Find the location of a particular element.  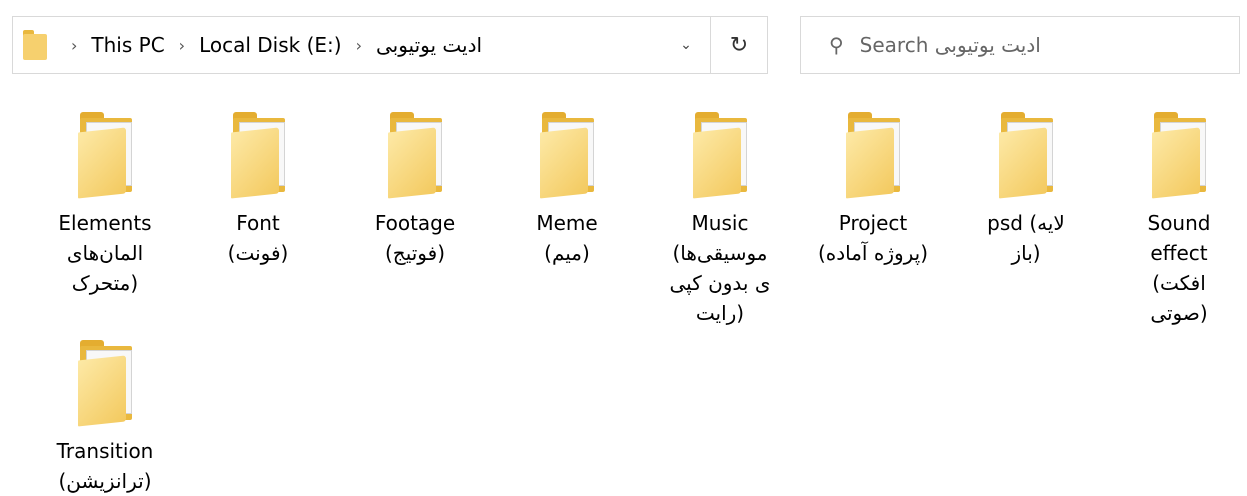

breadcrumb-current-folder: ادیت یوتیوبی is located at coordinates (429, 45).